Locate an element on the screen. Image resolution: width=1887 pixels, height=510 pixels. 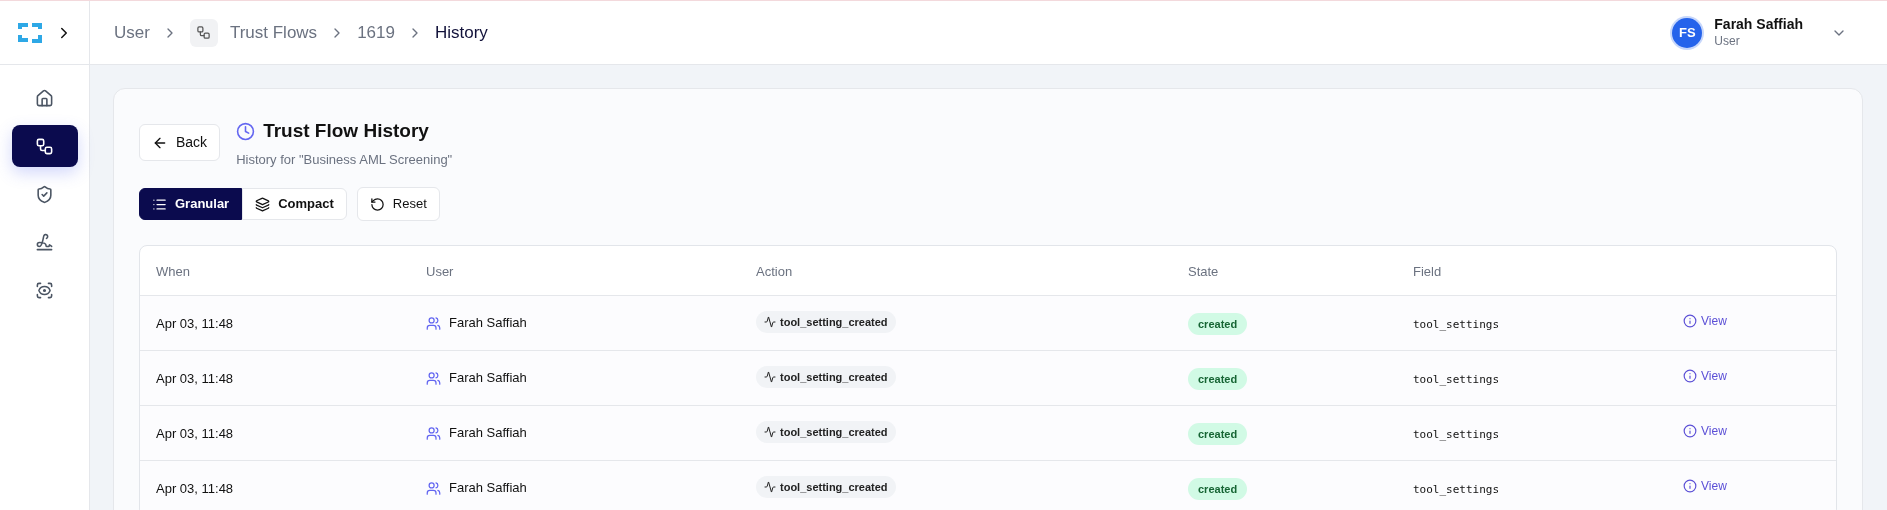
breadcrumb-link: Trust Flows is located at coordinates (273, 32).